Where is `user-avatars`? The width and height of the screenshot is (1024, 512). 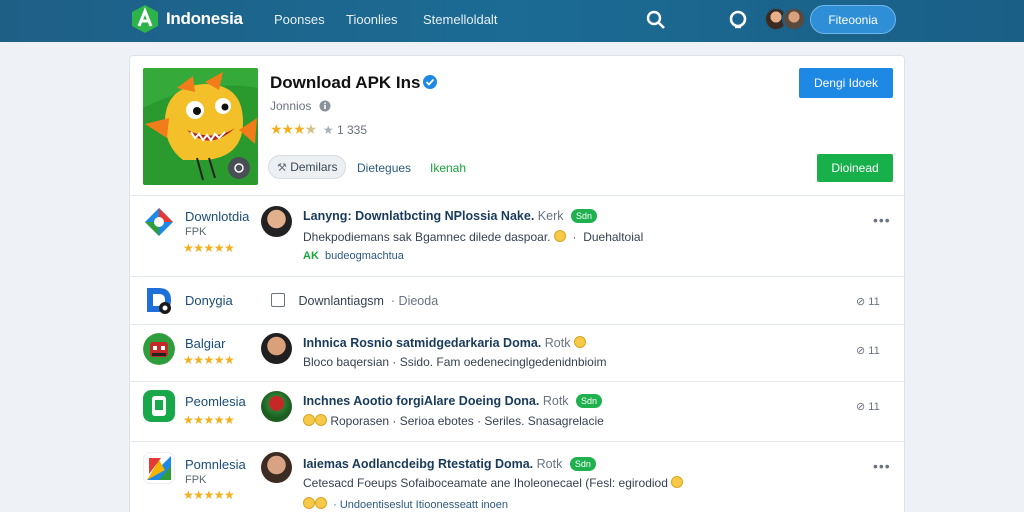
user-avatars is located at coordinates (785, 20).